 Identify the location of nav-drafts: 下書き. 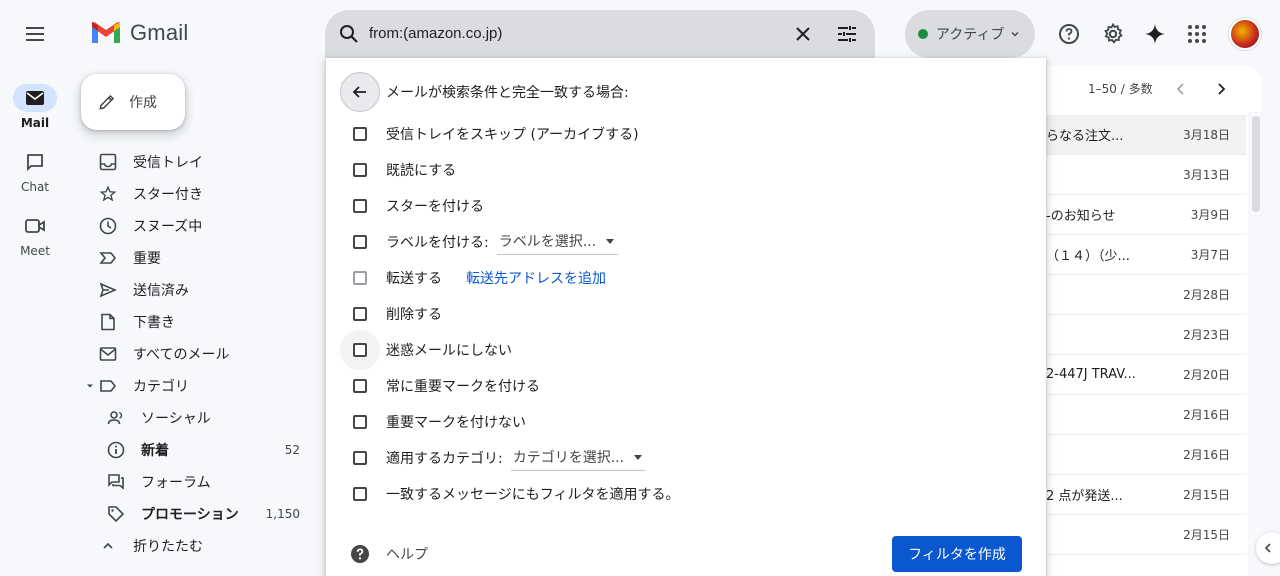
(195, 322).